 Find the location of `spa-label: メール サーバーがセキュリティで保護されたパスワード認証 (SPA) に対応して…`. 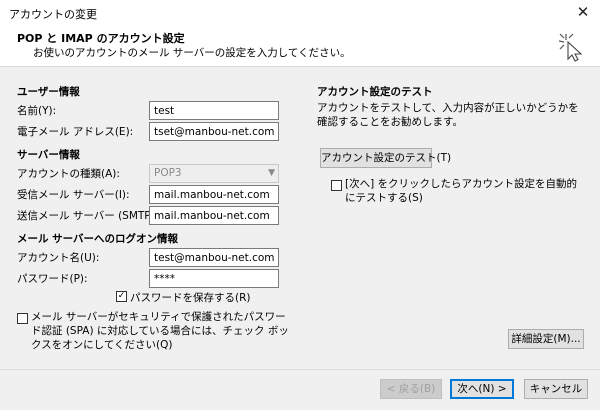

spa-label: メール サーバーがセキュリティで保護されたパスワード認証 (SPA) に対応して… is located at coordinates (160, 331).